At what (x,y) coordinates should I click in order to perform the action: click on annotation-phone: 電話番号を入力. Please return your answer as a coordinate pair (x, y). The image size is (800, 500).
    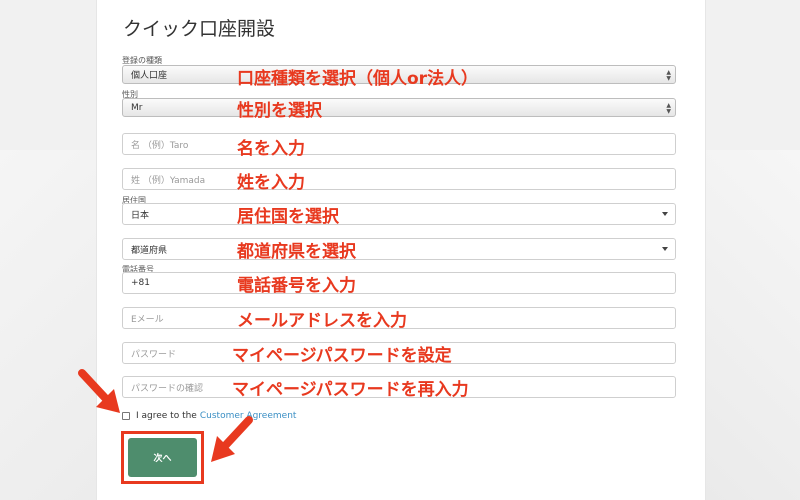
    Looking at the image, I should click on (296, 286).